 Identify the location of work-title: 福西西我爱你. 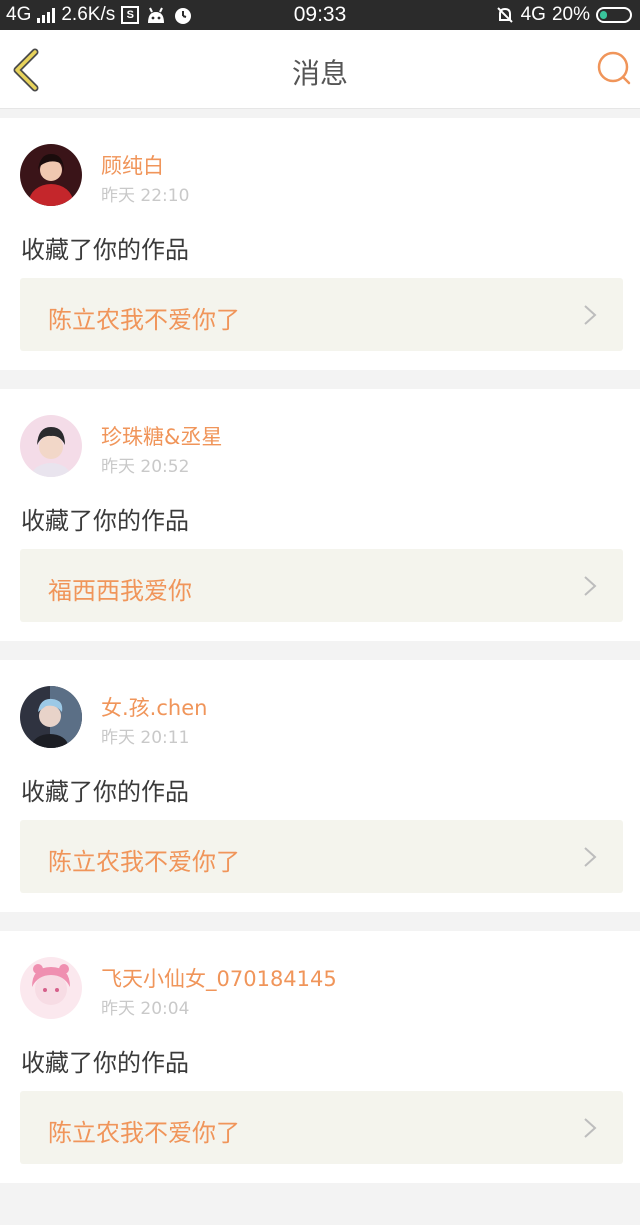
(120, 591).